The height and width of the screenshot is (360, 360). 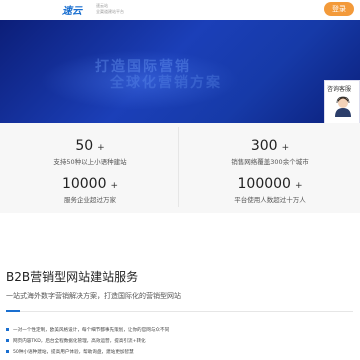 I want to click on header: 速云 速云站 全渠道建站平台 登录, so click(x=180, y=10).